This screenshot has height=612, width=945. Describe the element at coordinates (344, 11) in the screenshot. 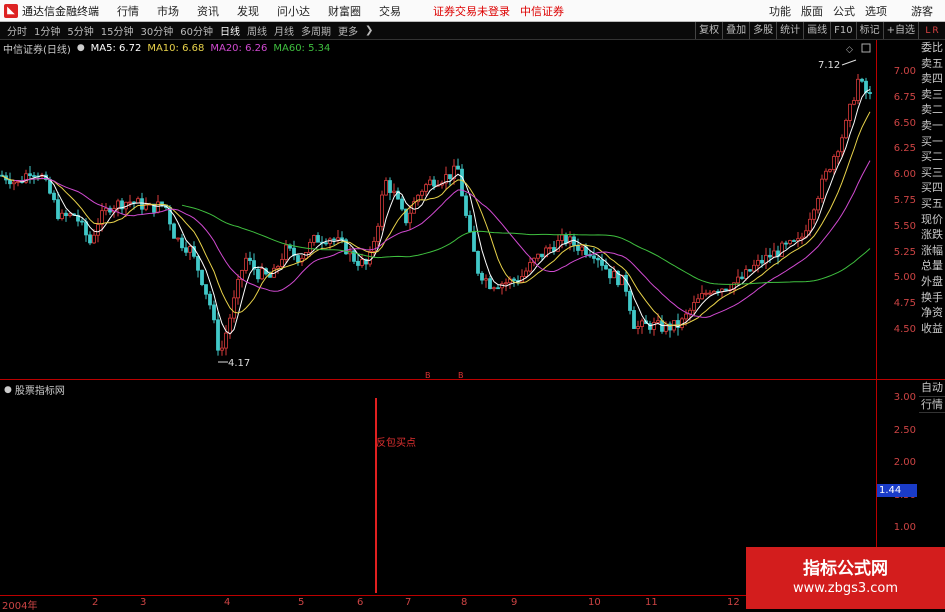

I see `menu-item-wealth: 财富圈` at that location.